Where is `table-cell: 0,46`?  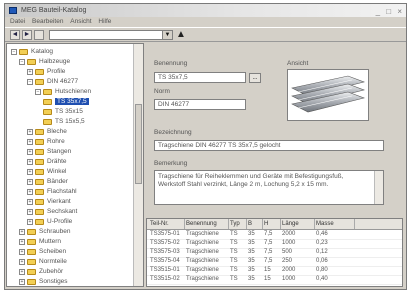 table-cell: 0,46 is located at coordinates (322, 234).